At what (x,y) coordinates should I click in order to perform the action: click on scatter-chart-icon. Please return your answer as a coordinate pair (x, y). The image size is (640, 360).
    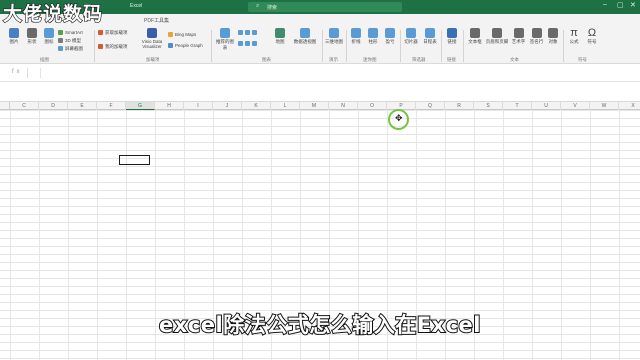
    Looking at the image, I should click on (247, 44).